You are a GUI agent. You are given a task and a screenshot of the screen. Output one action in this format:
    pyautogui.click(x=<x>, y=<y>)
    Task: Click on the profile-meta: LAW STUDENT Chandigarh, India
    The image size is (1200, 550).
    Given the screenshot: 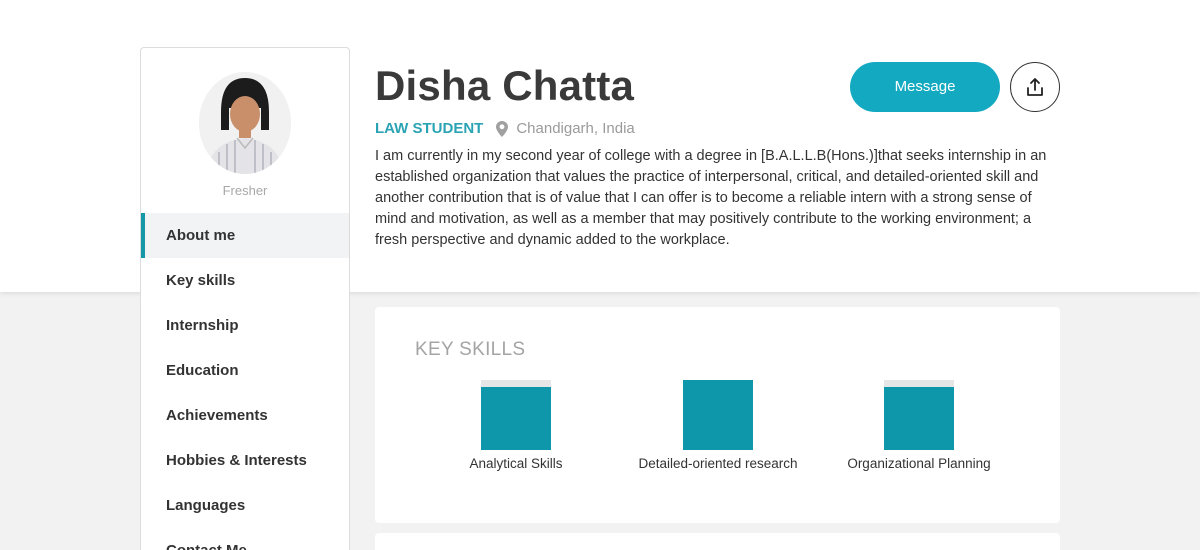 What is the action you would take?
    pyautogui.click(x=505, y=128)
    